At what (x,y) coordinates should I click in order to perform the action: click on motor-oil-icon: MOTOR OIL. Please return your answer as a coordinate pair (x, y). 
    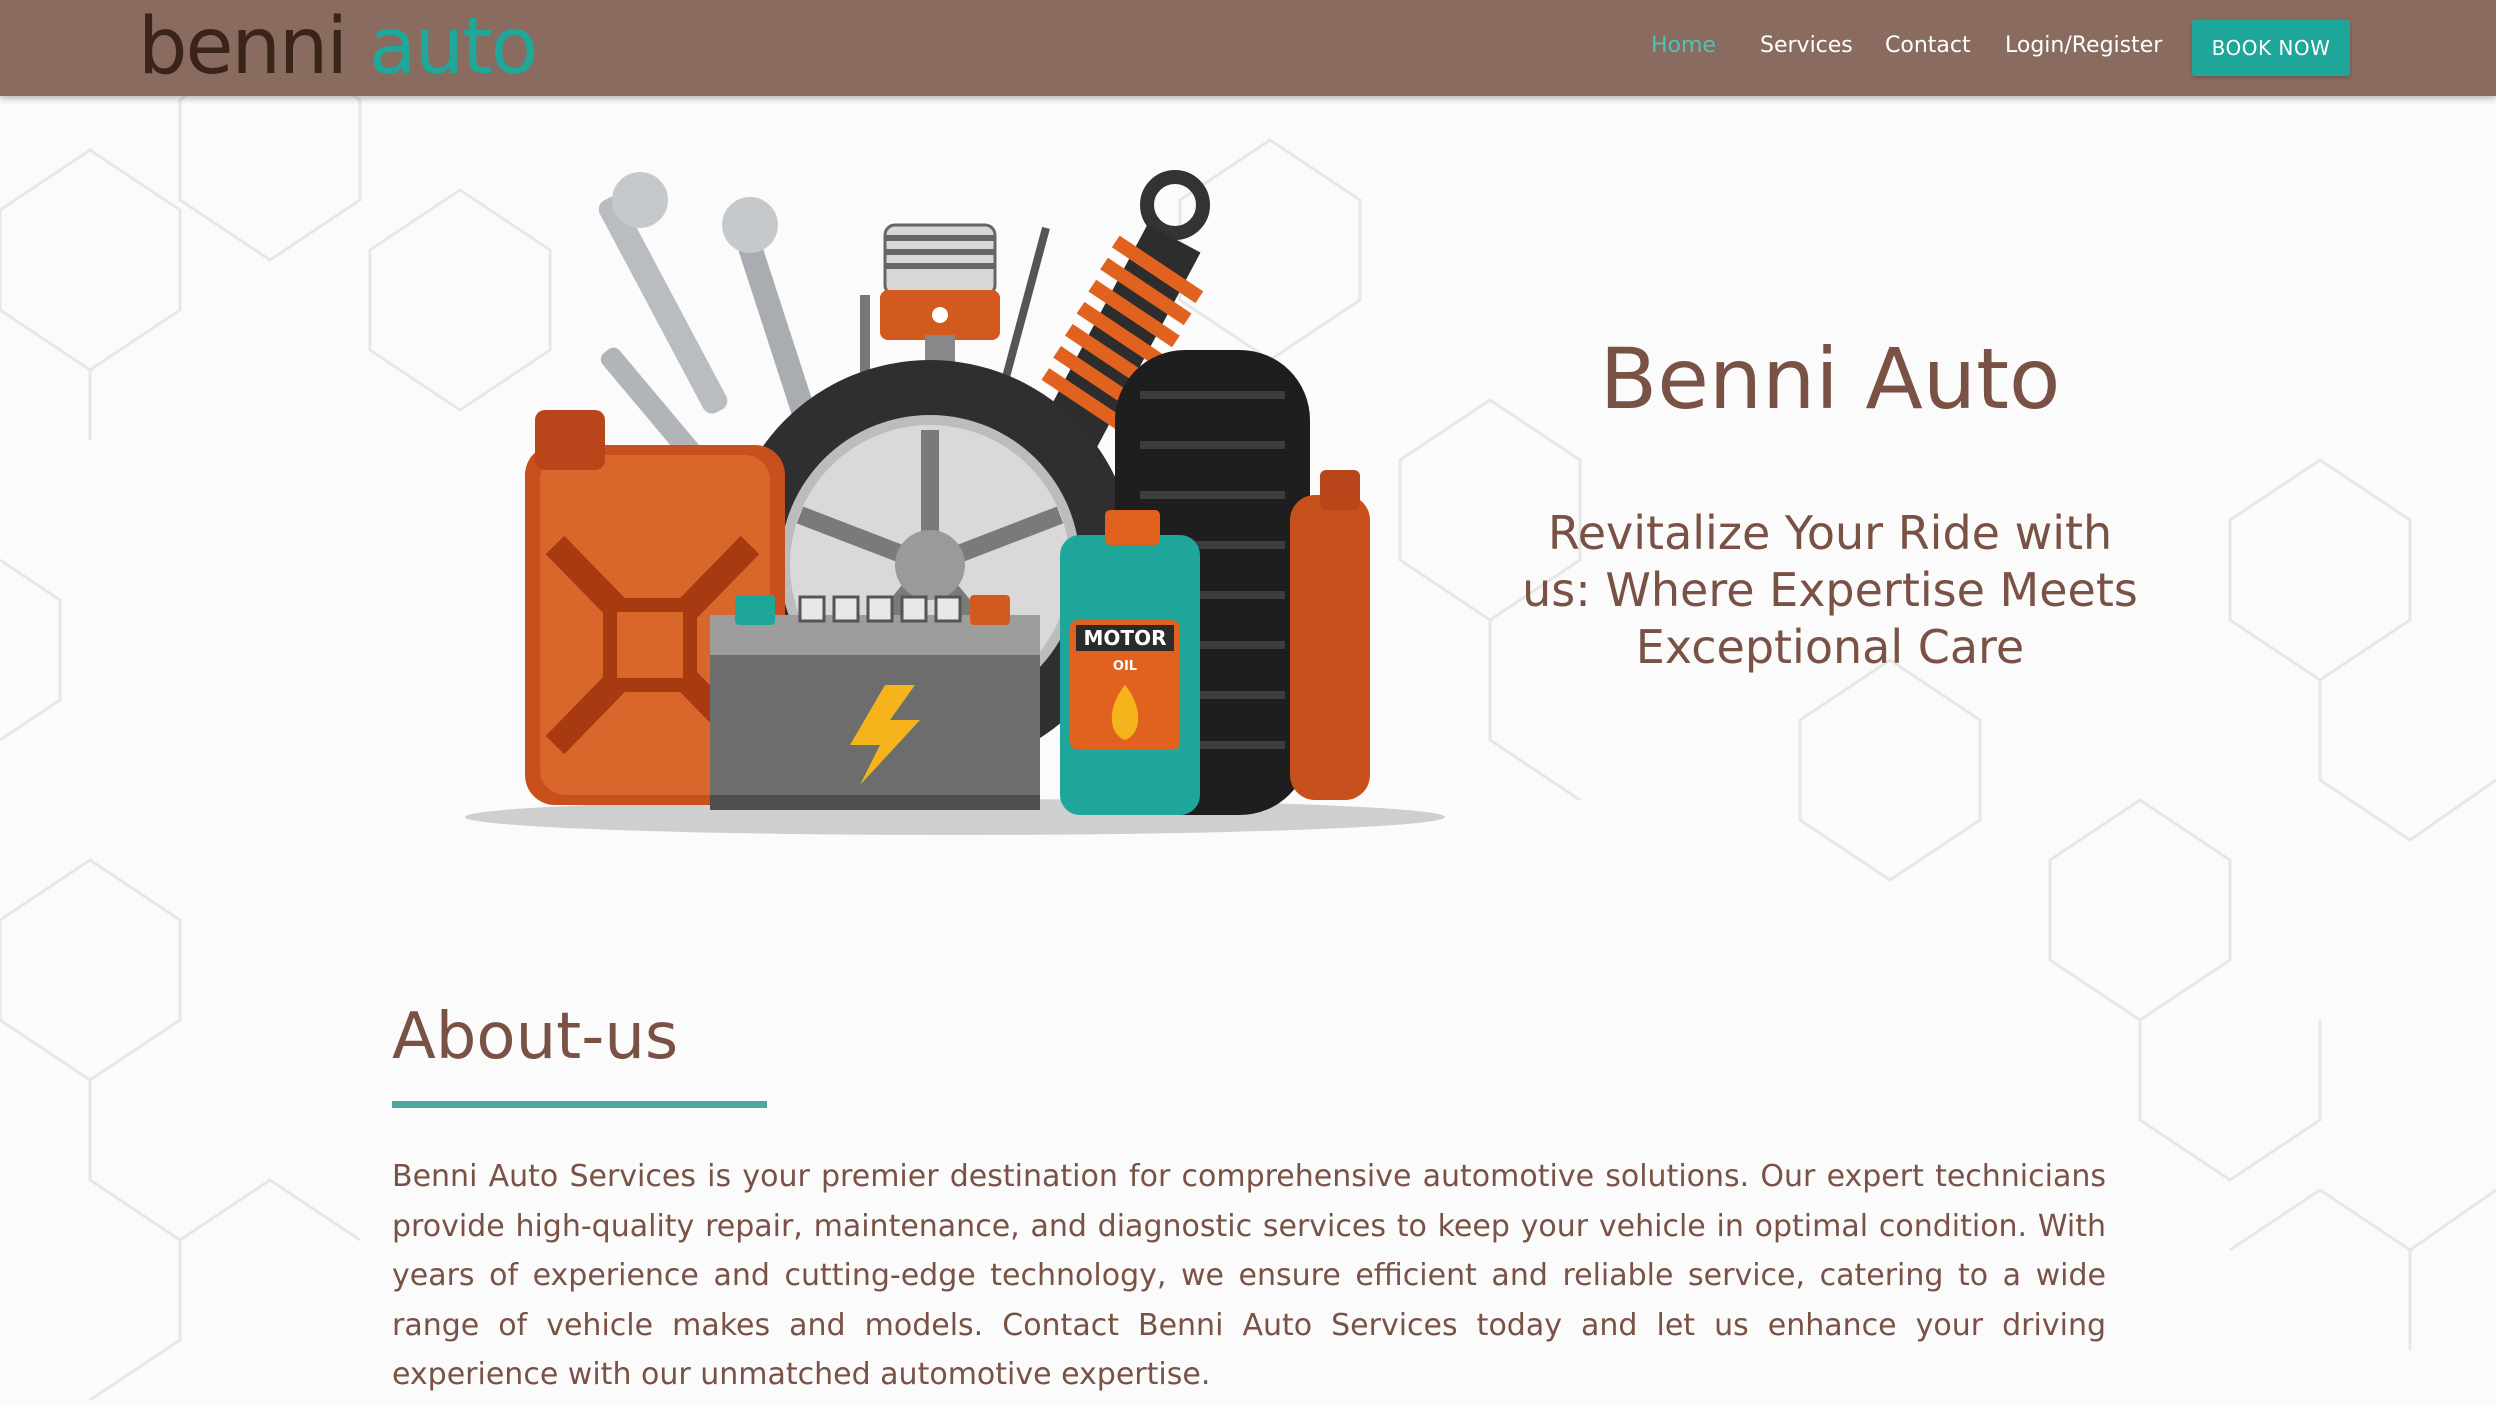
    Looking at the image, I should click on (1130, 662).